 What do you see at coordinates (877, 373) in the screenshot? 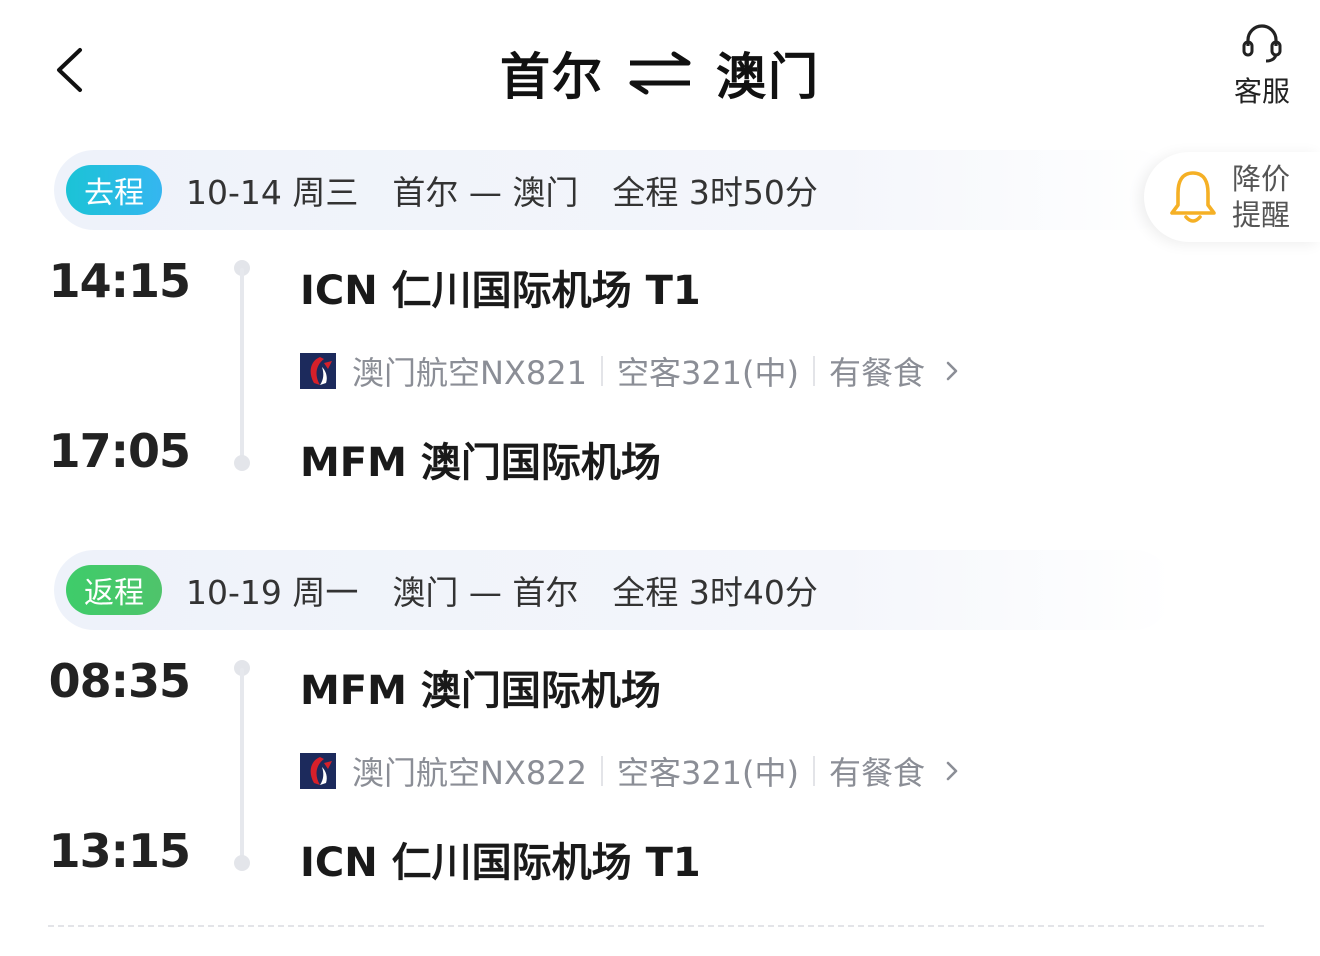
I see `outbound-meal: 有餐食` at bounding box center [877, 373].